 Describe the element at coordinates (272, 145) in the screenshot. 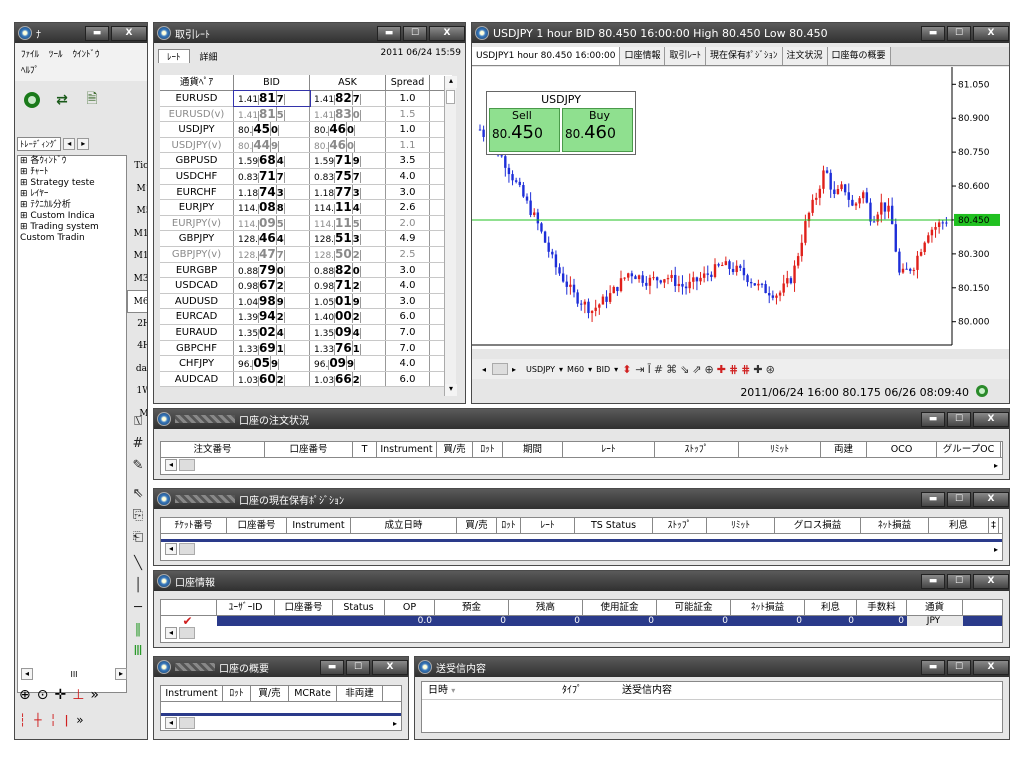

I see `bid-price: 80.449` at that location.